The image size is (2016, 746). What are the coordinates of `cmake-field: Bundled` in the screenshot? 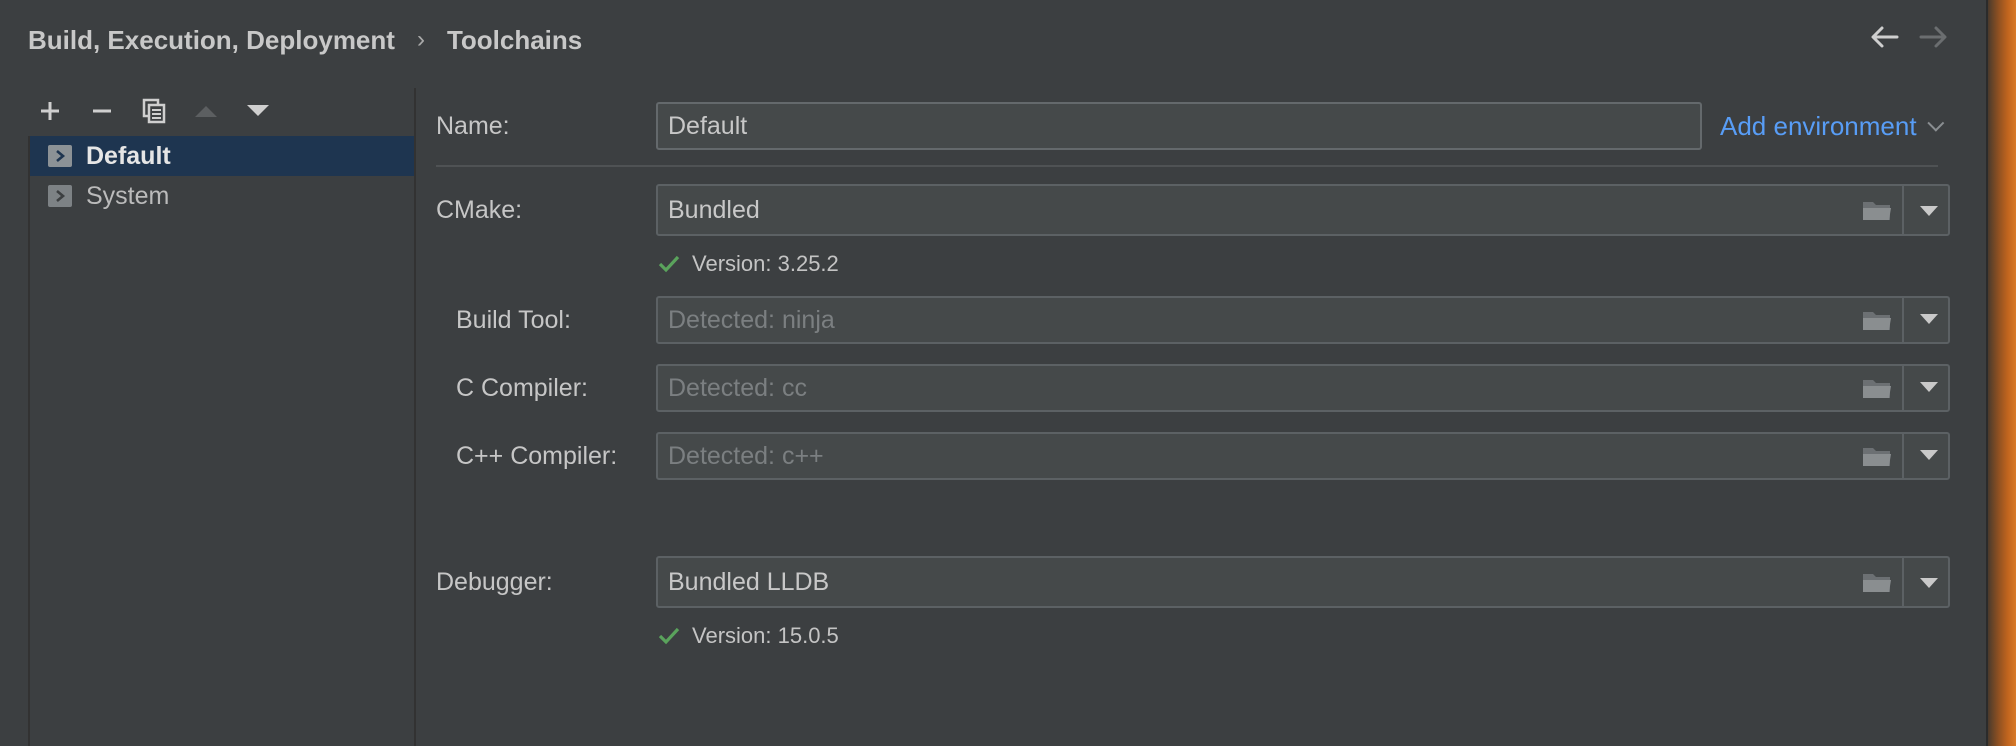 It's located at (1303, 210).